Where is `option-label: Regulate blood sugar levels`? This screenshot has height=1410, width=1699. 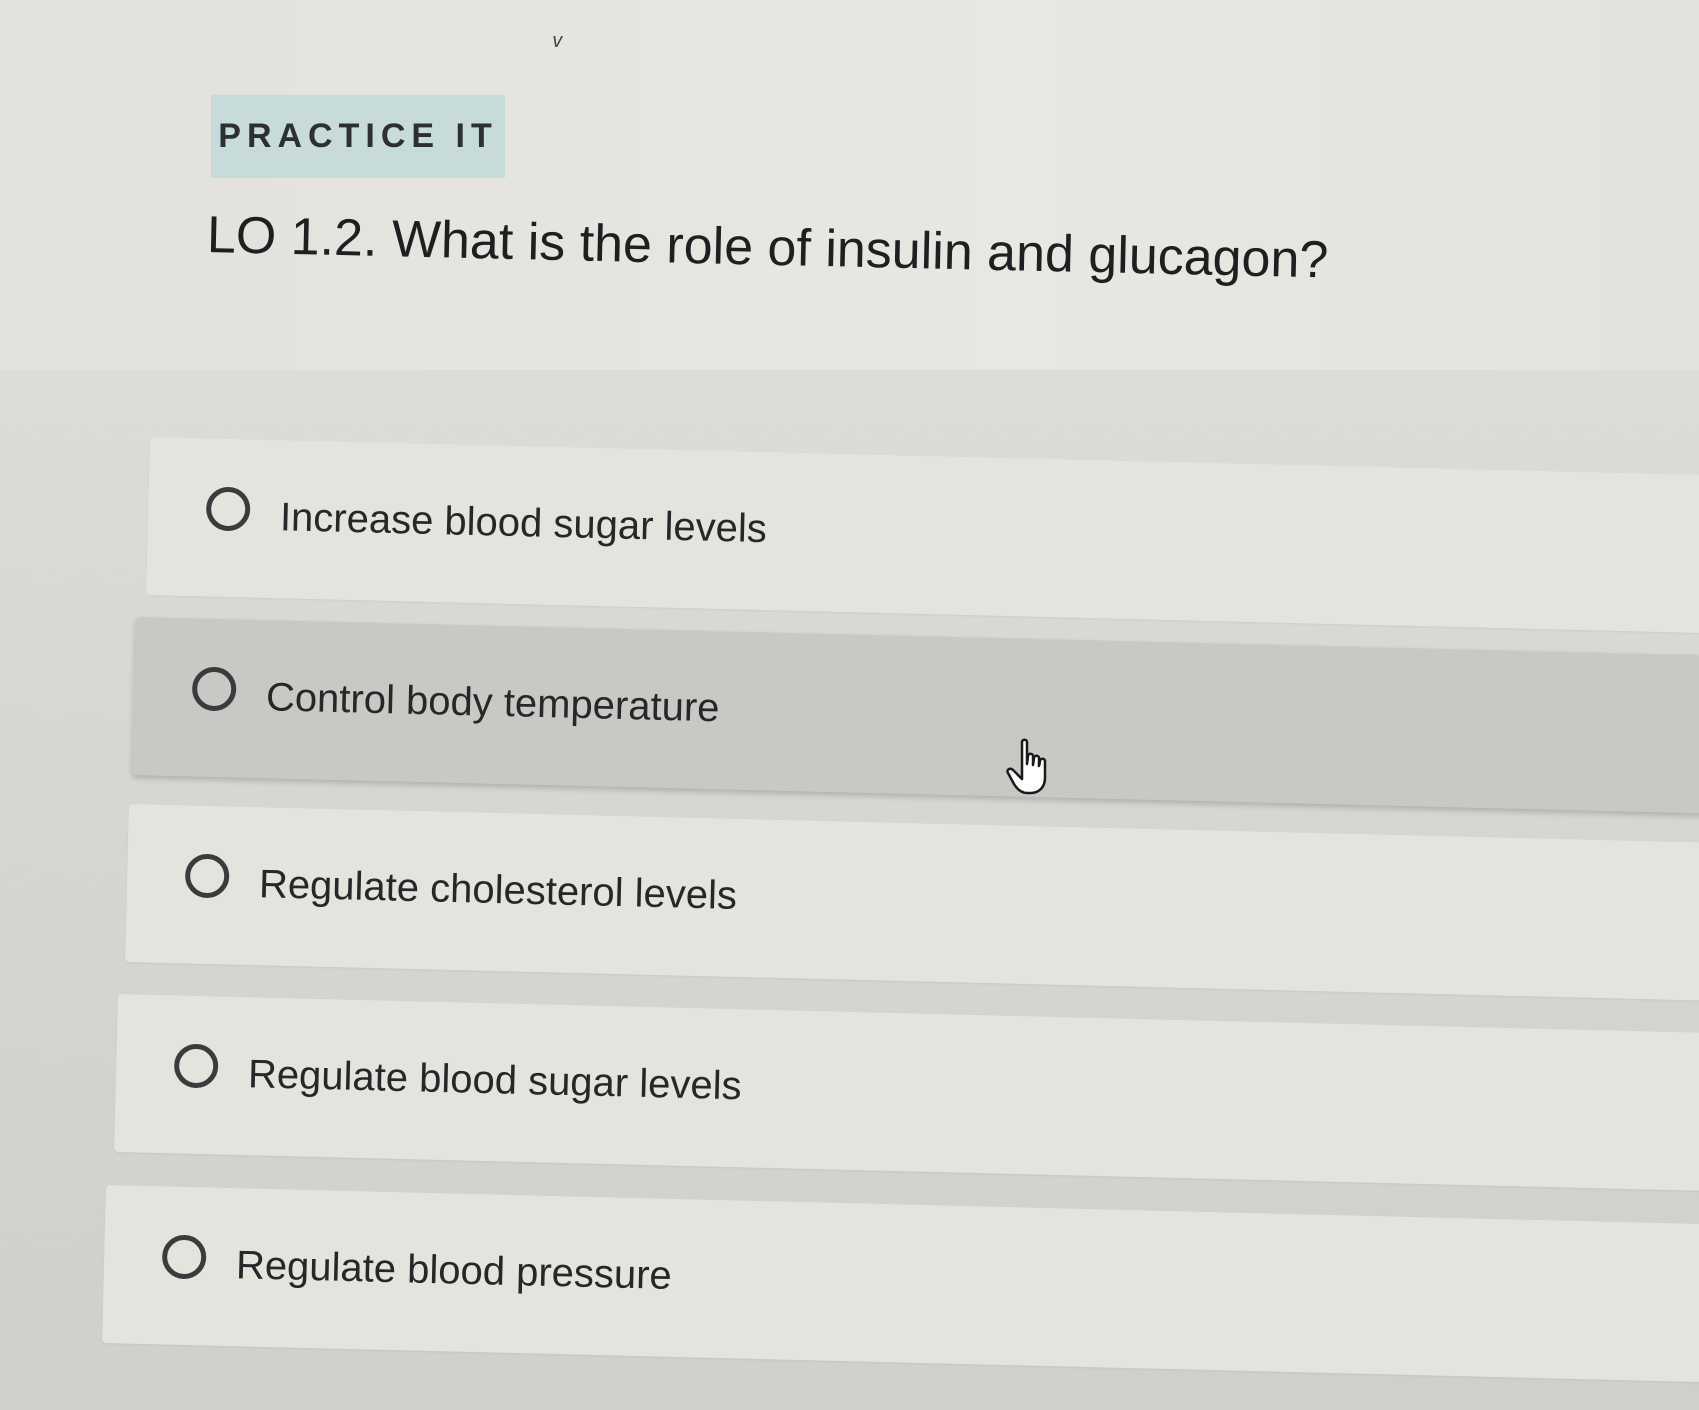
option-label: Regulate blood sugar levels is located at coordinates (495, 1079).